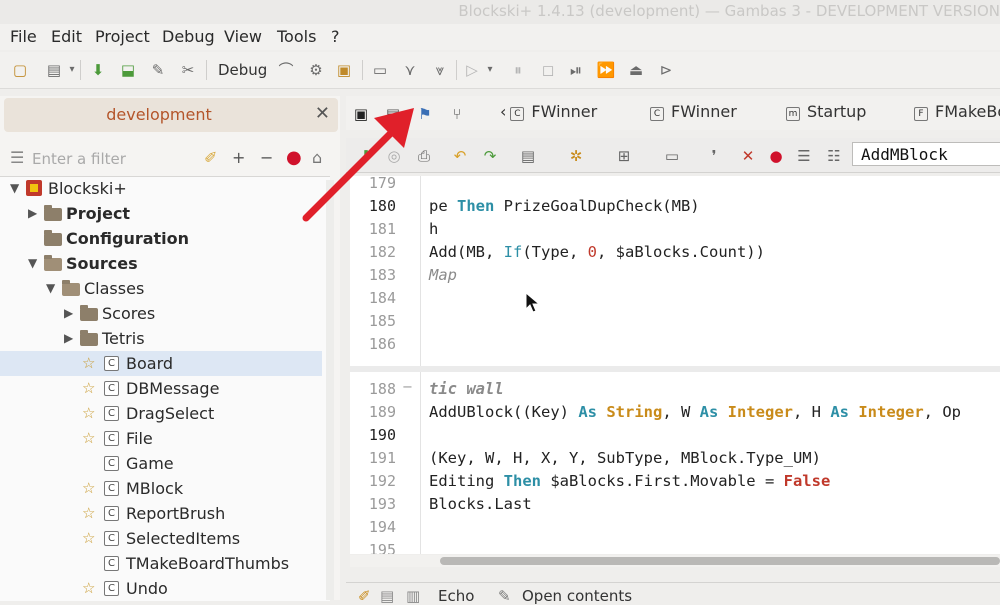 This screenshot has height=605, width=1000. What do you see at coordinates (380, 70) in the screenshot?
I see `console-icon: ▭` at bounding box center [380, 70].